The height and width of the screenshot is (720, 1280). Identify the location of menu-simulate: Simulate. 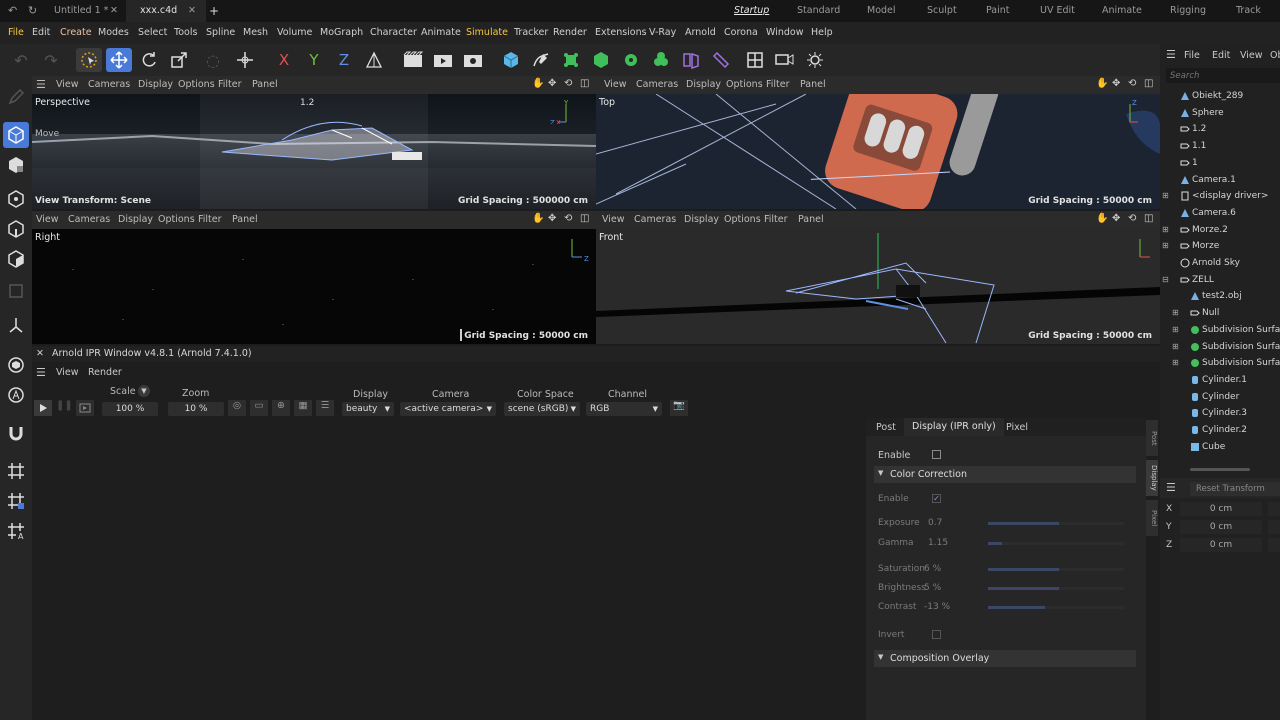
(487, 33).